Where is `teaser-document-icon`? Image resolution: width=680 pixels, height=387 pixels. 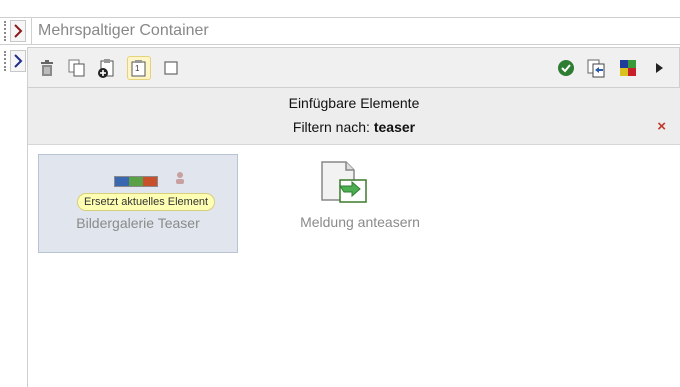 teaser-document-icon is located at coordinates (344, 182).